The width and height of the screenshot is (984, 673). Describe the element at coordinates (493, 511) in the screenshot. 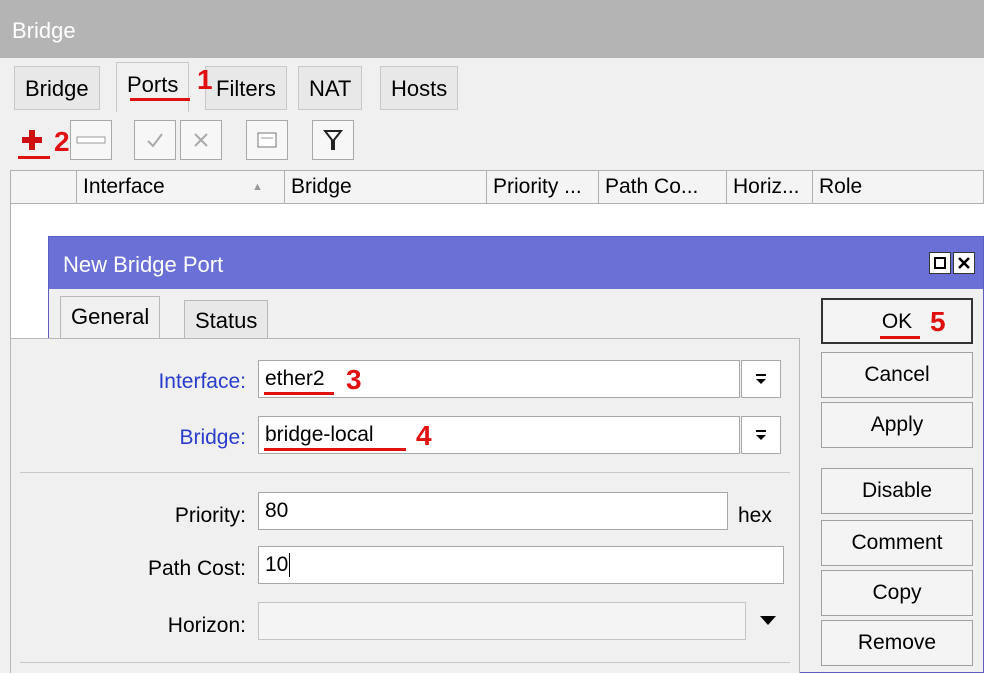

I see `priority-input: 80` at that location.